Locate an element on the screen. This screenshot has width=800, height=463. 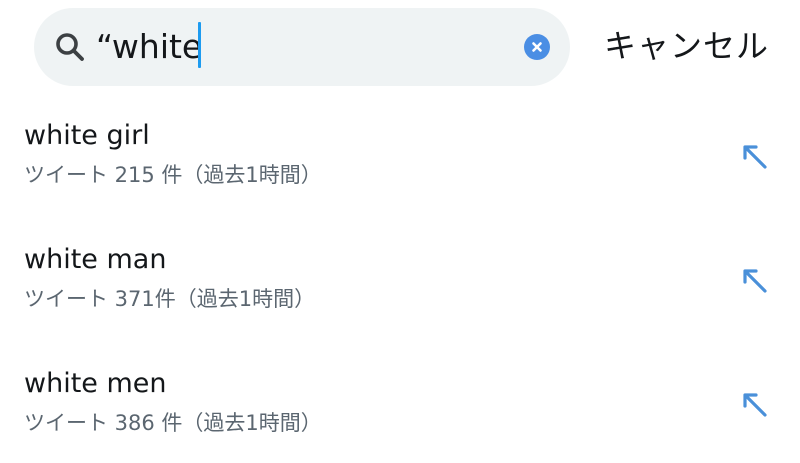
search-input: “white is located at coordinates (149, 47).